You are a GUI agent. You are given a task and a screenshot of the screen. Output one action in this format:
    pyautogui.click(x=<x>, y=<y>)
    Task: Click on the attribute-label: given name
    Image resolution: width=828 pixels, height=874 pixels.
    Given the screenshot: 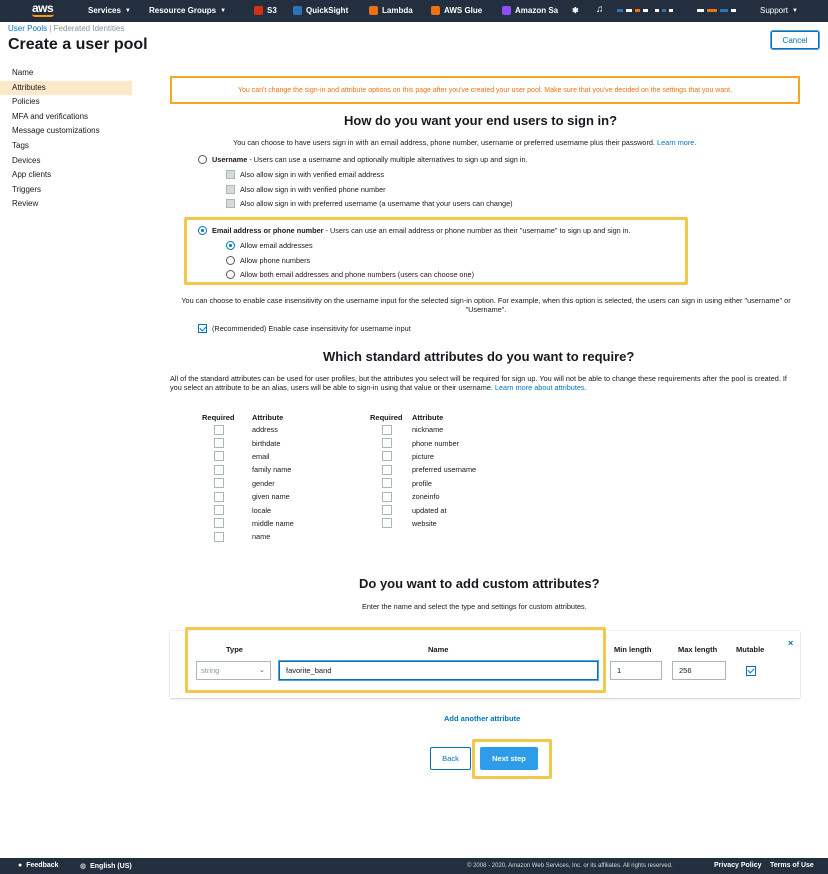 What is the action you would take?
    pyautogui.click(x=271, y=497)
    